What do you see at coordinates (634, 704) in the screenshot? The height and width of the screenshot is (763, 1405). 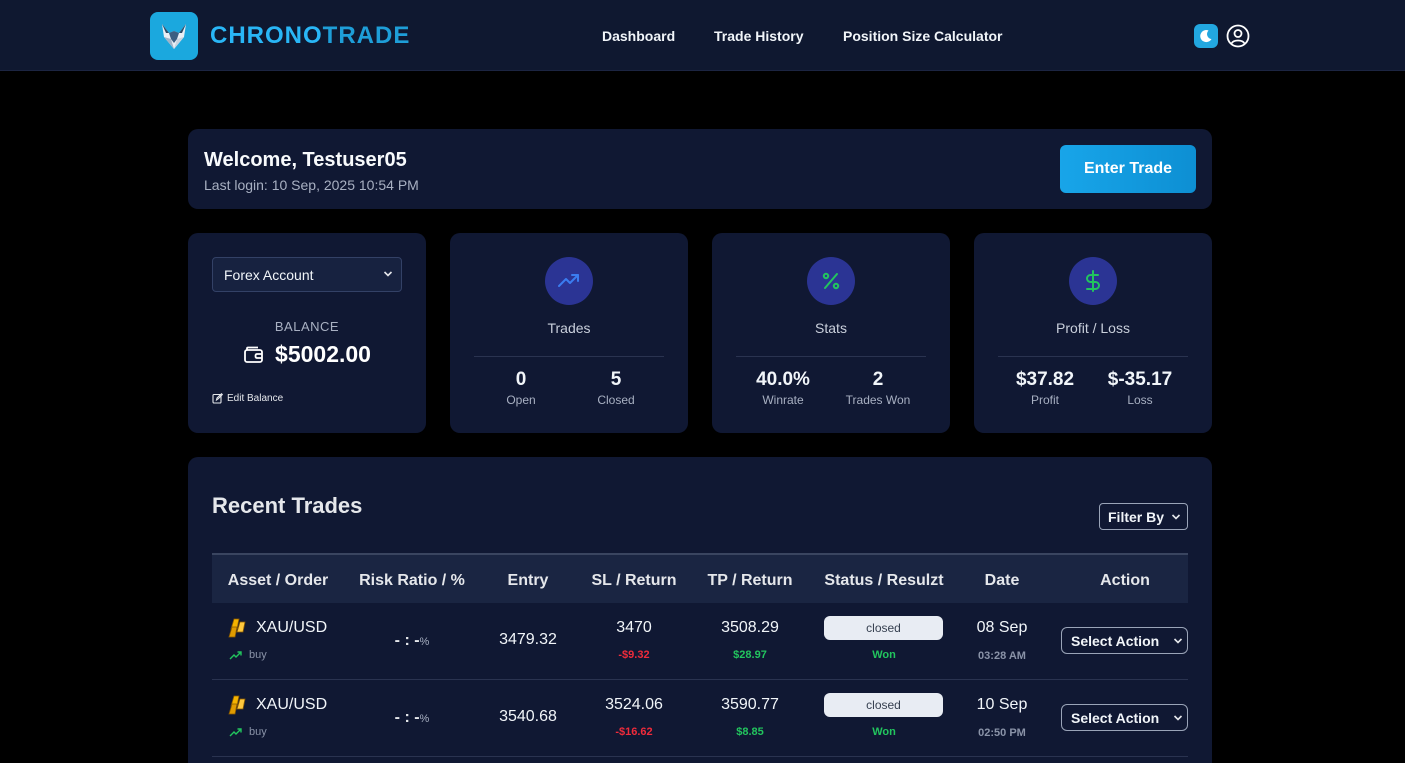 I see `stop-loss-price: 3524.06` at bounding box center [634, 704].